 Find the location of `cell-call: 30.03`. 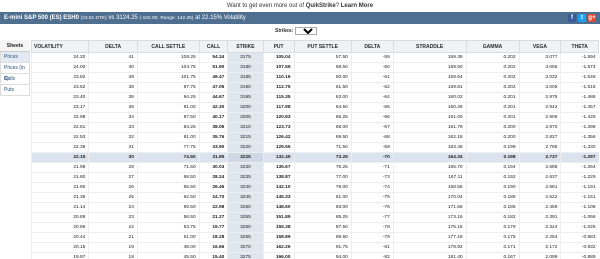

cell-call: 30.03 is located at coordinates (213, 167).